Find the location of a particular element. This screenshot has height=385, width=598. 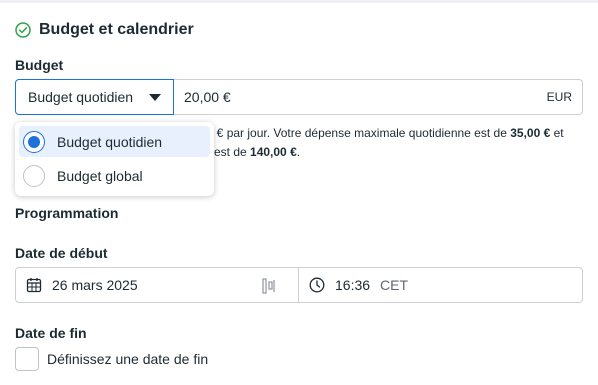

date-split-icon is located at coordinates (269, 286).